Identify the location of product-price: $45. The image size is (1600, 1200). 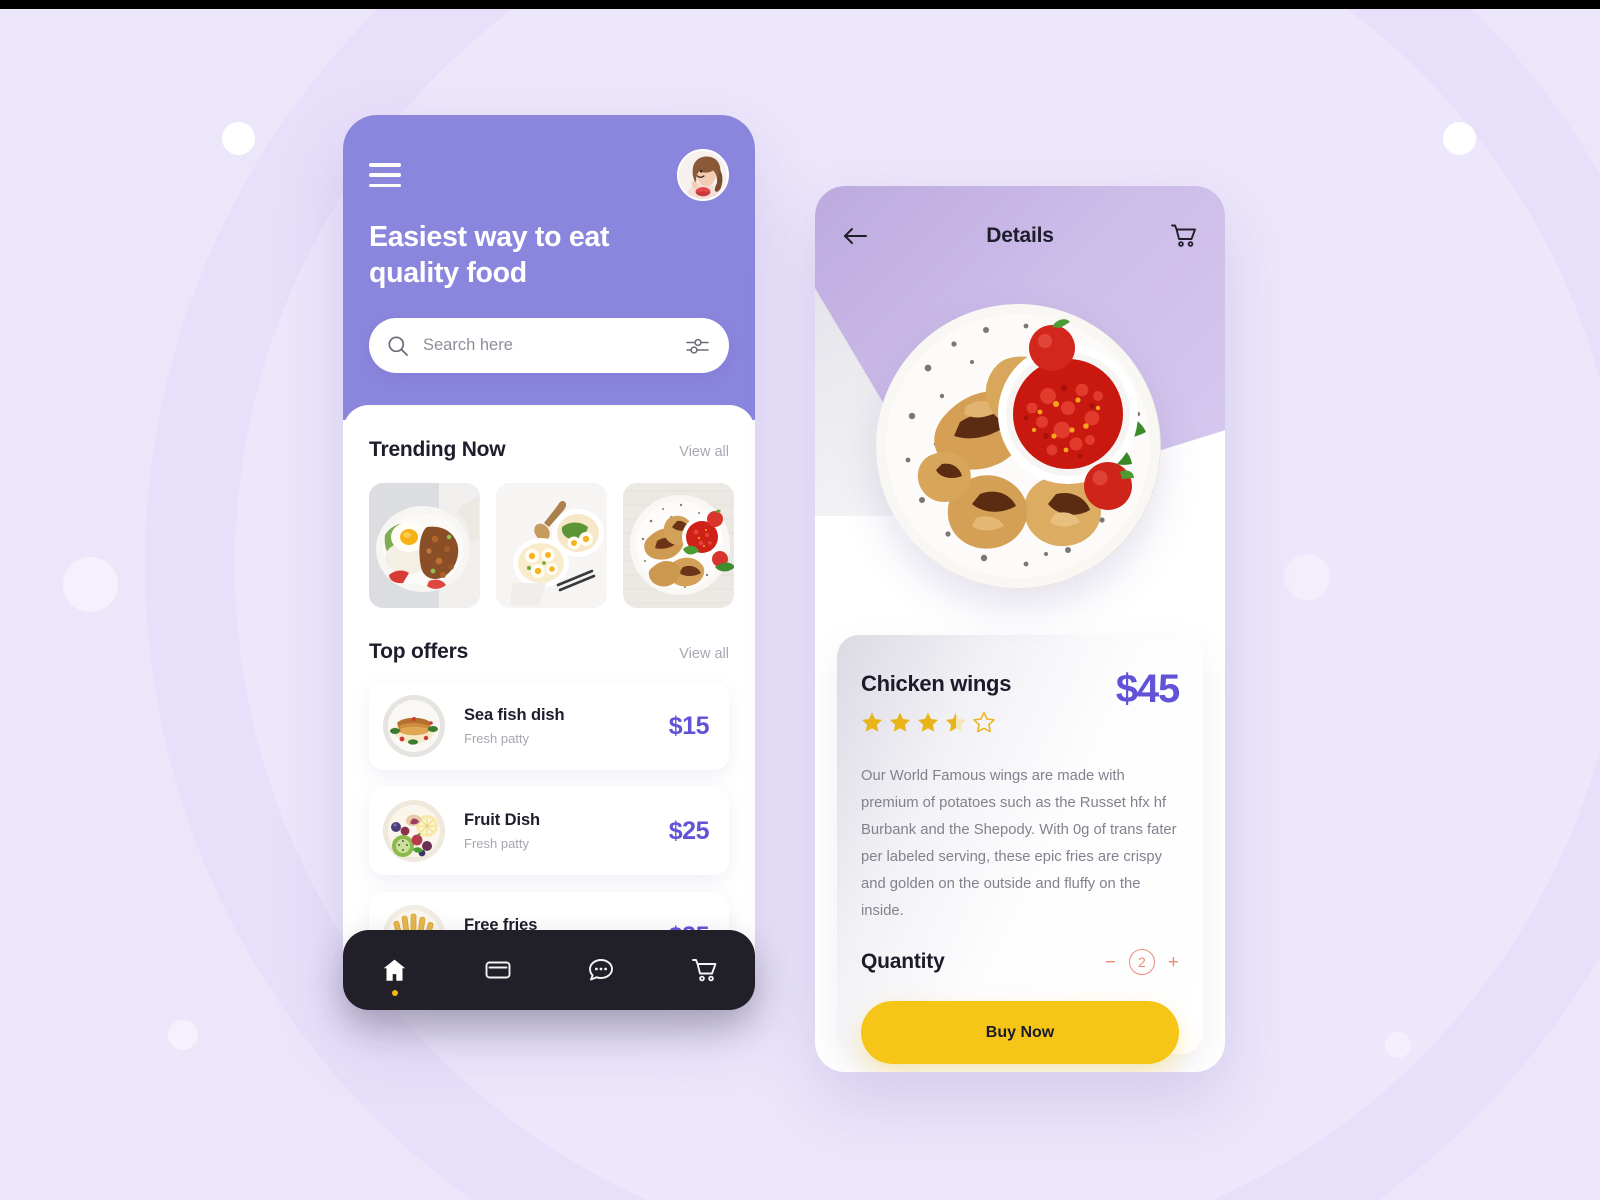
(1147, 689).